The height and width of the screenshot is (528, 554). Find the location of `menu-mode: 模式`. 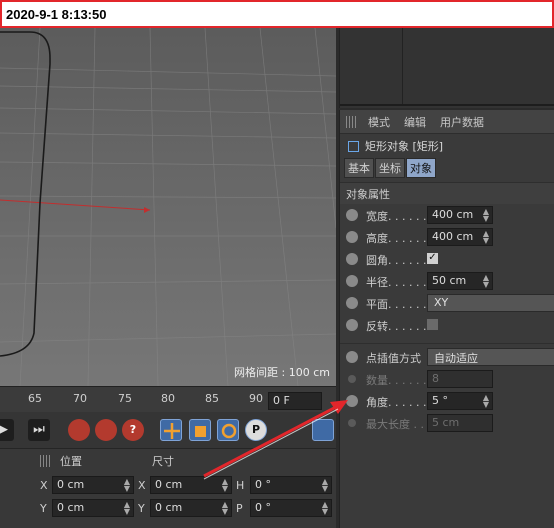

menu-mode: 模式 is located at coordinates (379, 122).